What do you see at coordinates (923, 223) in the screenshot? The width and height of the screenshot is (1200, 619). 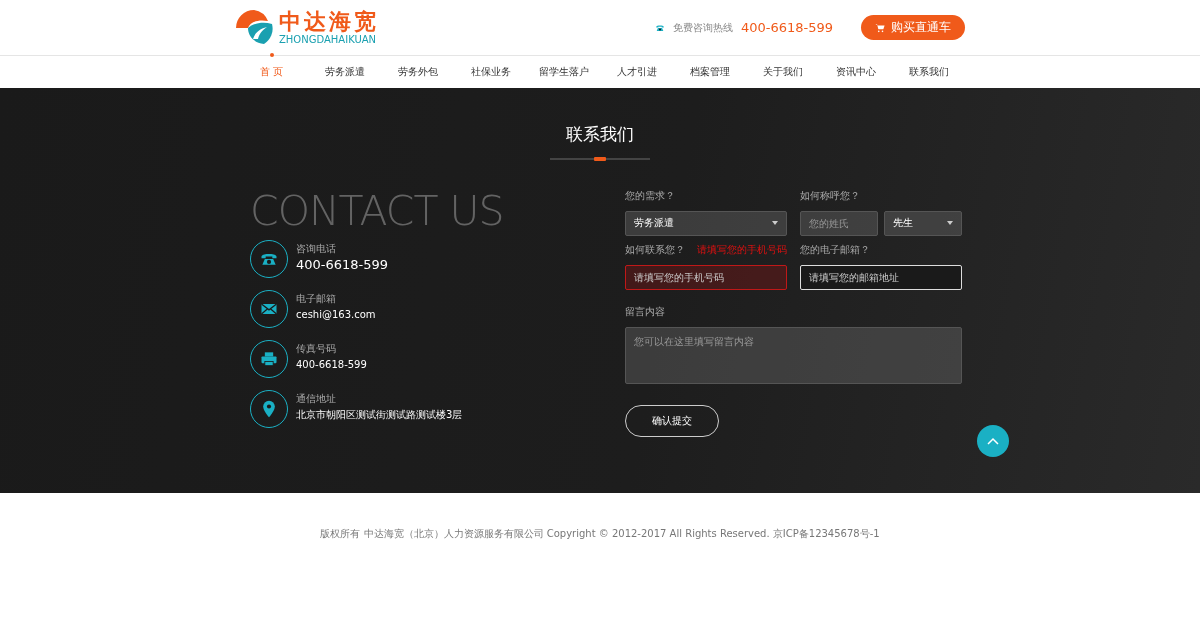 I see `title-select: 先生` at bounding box center [923, 223].